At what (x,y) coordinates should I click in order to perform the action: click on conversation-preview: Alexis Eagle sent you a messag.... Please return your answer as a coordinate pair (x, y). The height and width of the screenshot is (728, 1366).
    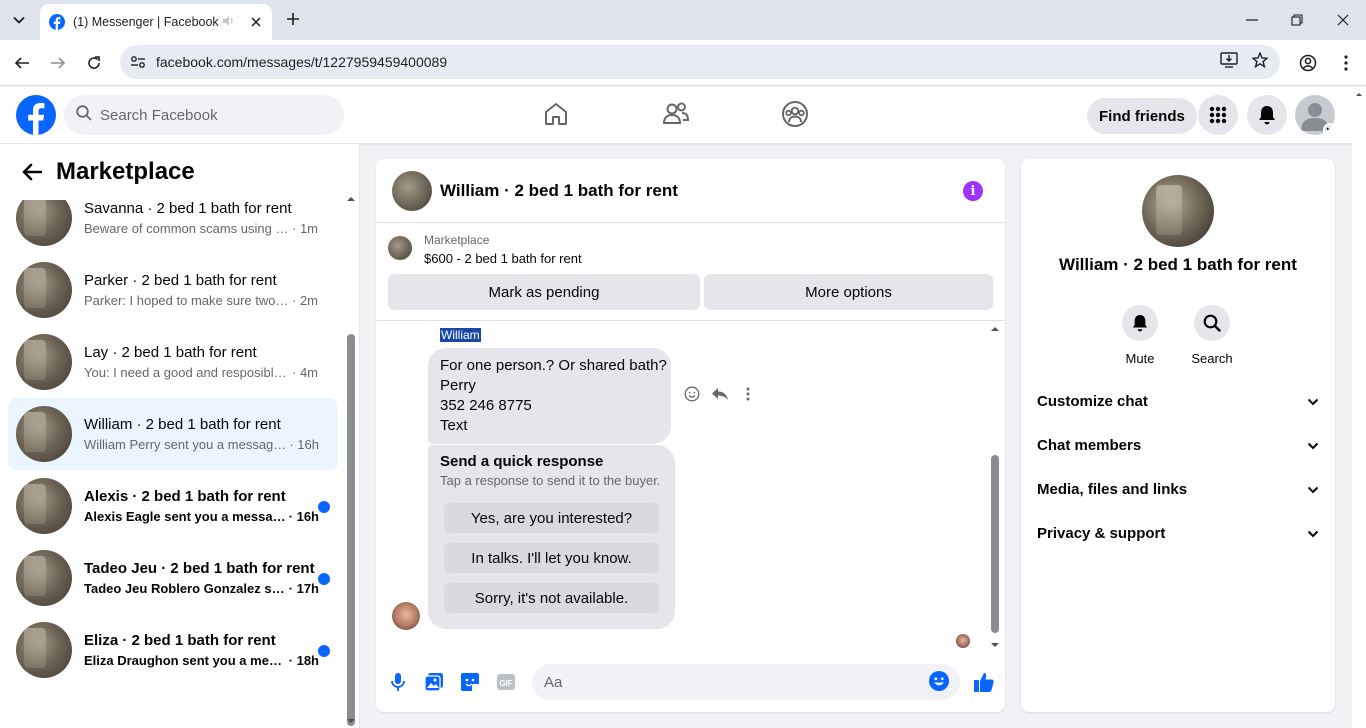
    Looking at the image, I should click on (185, 516).